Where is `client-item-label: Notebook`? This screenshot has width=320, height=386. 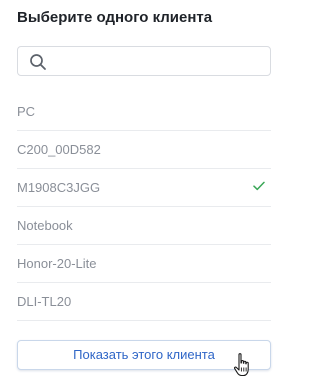
client-item-label: Notebook is located at coordinates (45, 225).